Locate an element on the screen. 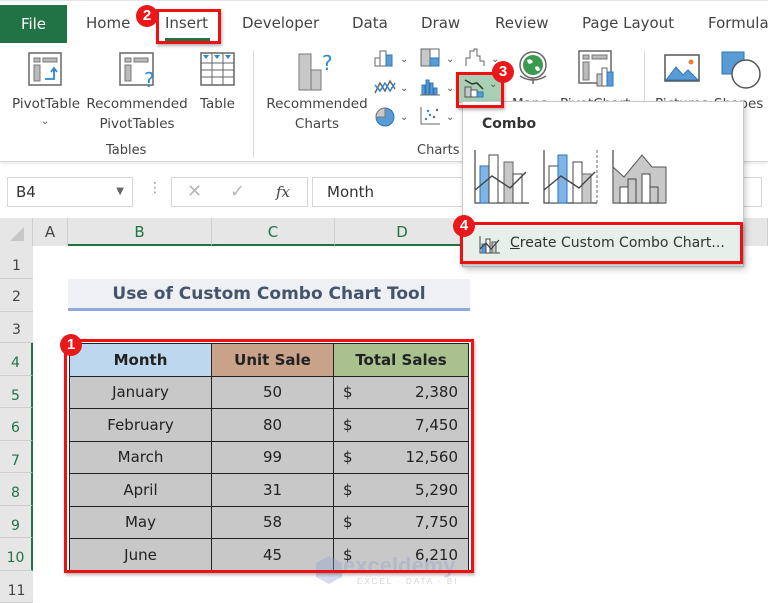 This screenshot has height=603, width=768. more-options-icon: ⋮ is located at coordinates (155, 188).